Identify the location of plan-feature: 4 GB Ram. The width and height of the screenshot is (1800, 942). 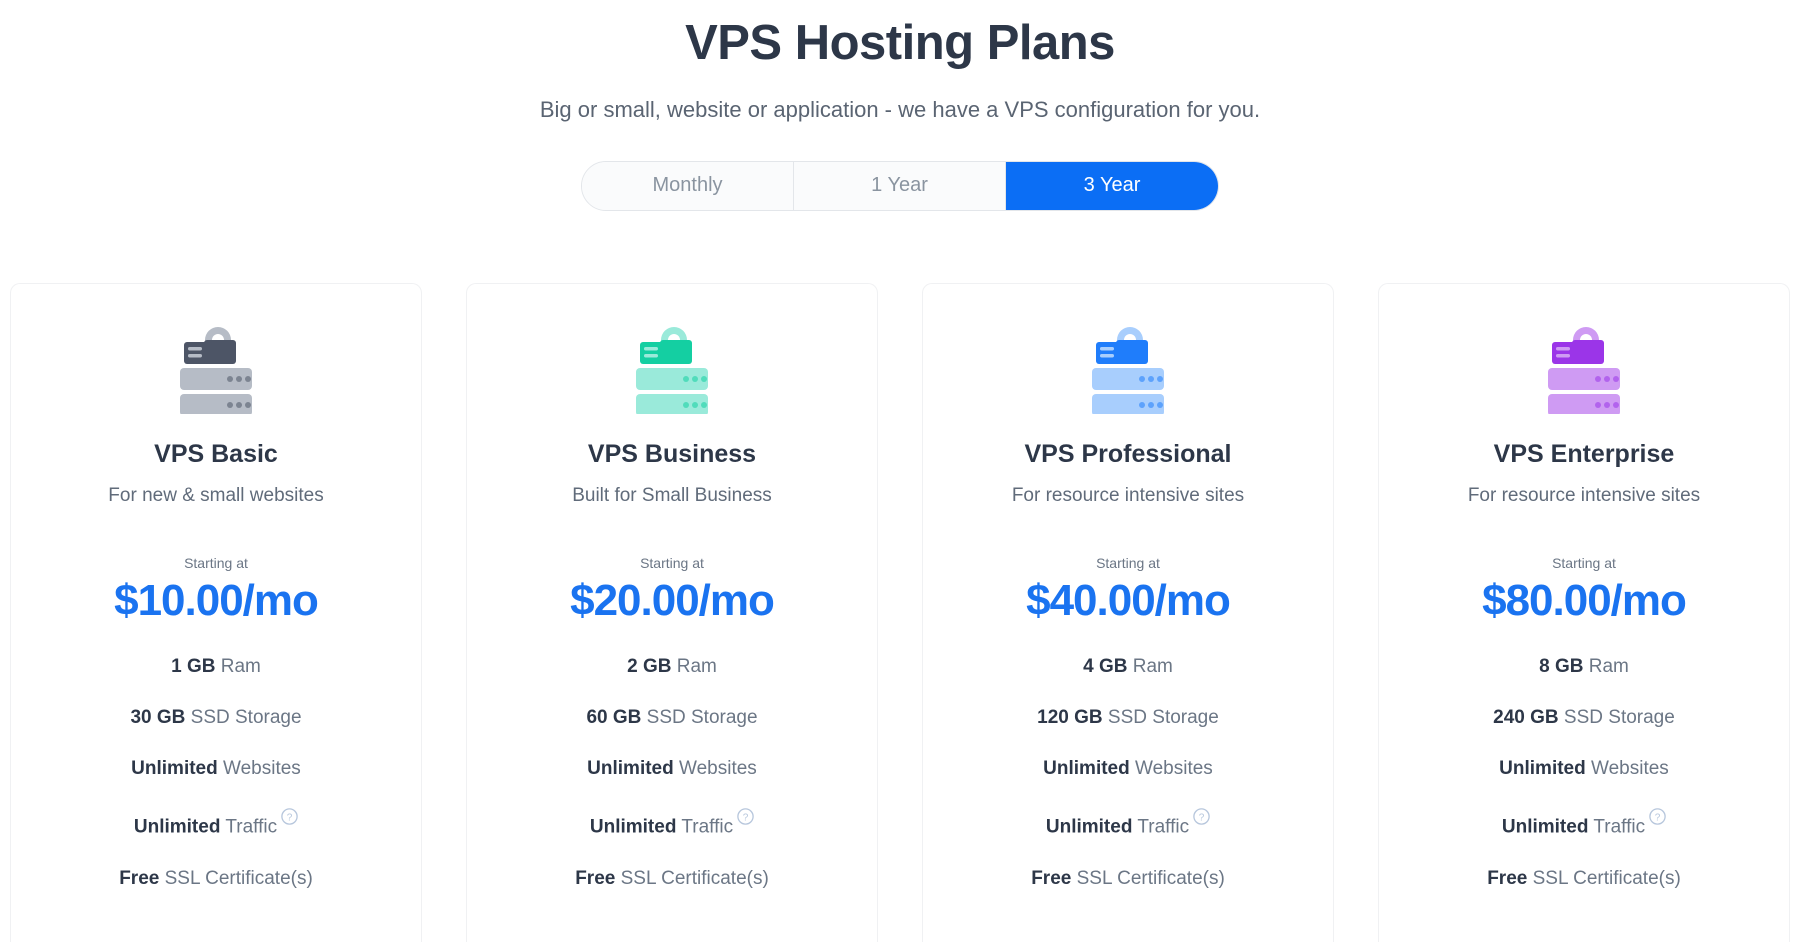
(1128, 667).